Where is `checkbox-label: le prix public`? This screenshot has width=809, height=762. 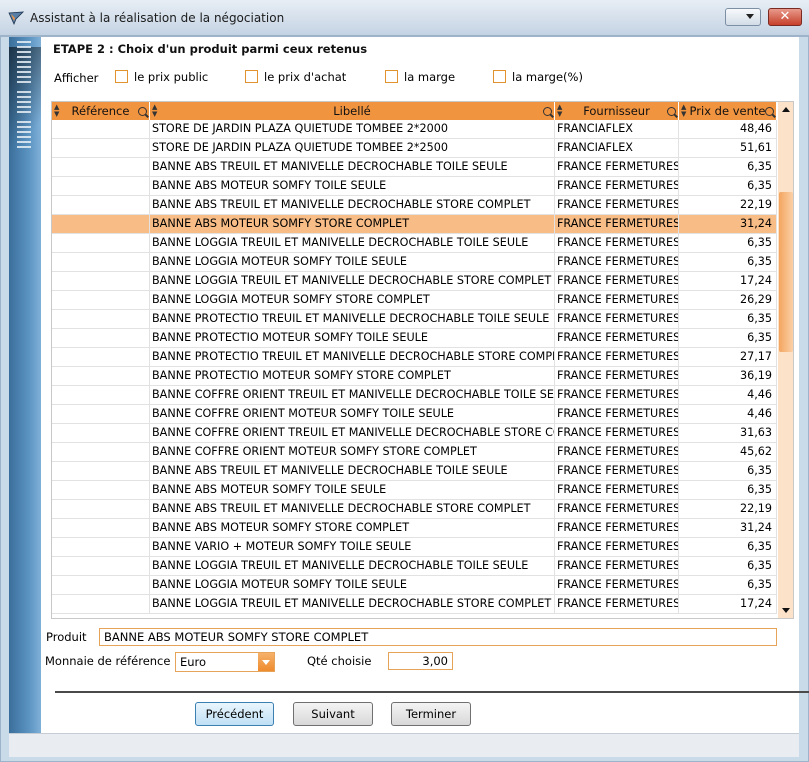
checkbox-label: le prix public is located at coordinates (171, 77).